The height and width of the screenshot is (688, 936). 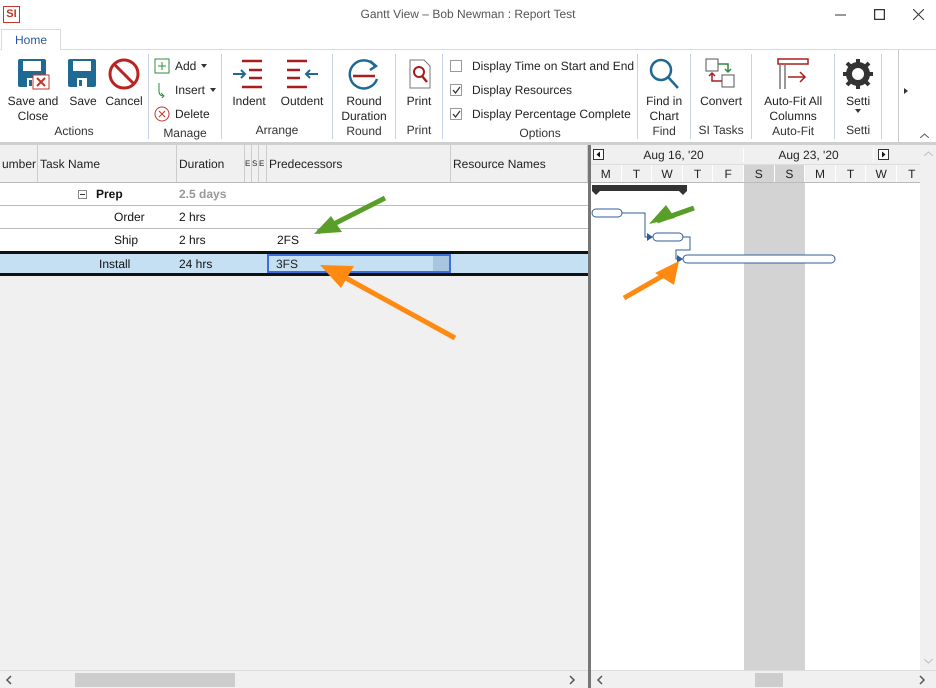 What do you see at coordinates (540, 133) in the screenshot?
I see `group-label: Options` at bounding box center [540, 133].